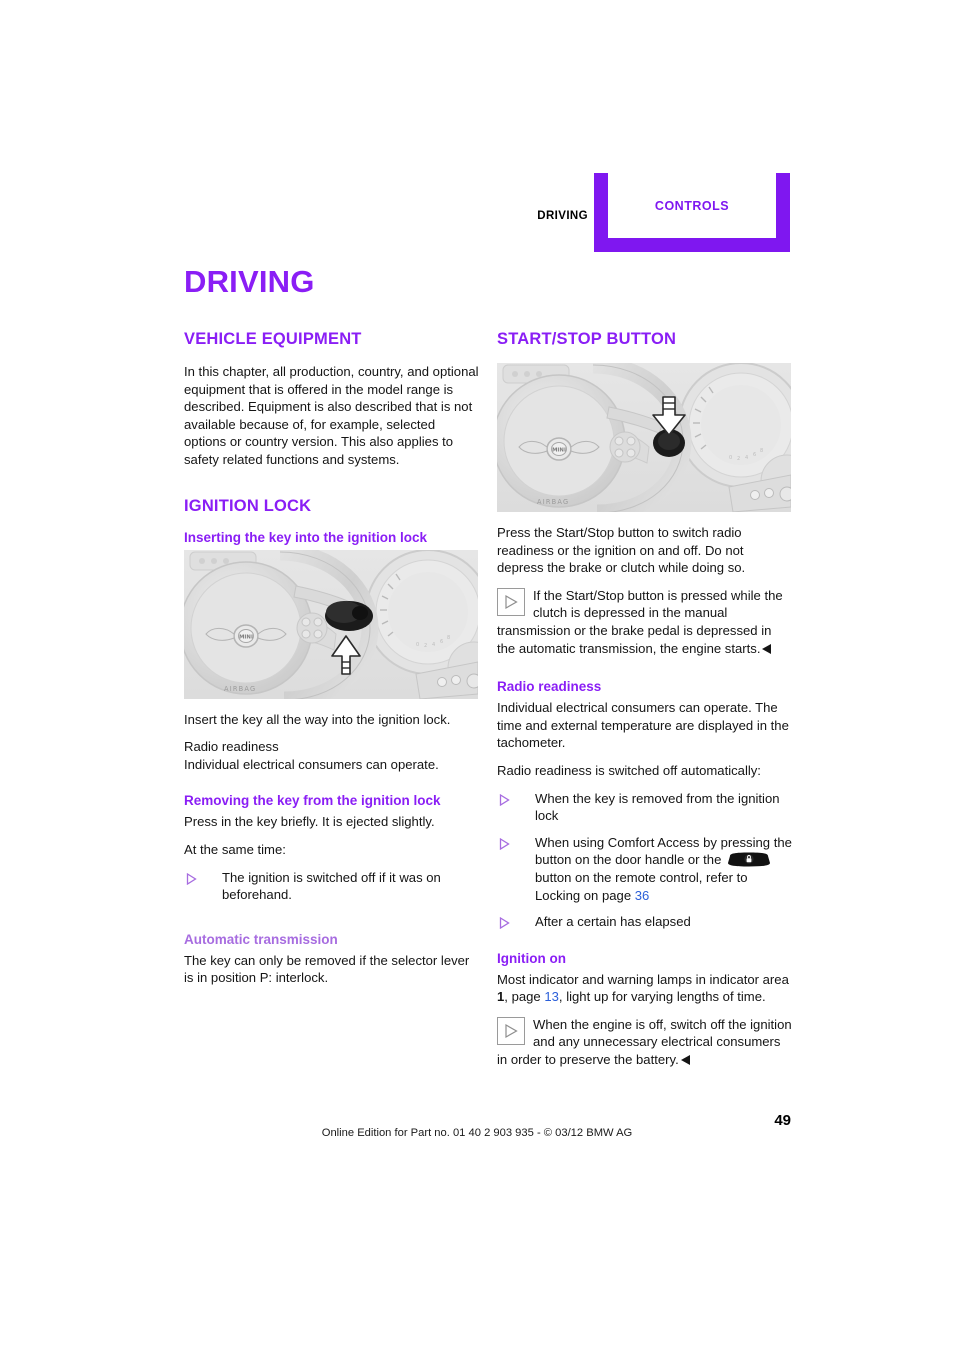 This screenshot has height=1350, width=954. What do you see at coordinates (551, 996) in the screenshot?
I see `page-reference-link: 13` at bounding box center [551, 996].